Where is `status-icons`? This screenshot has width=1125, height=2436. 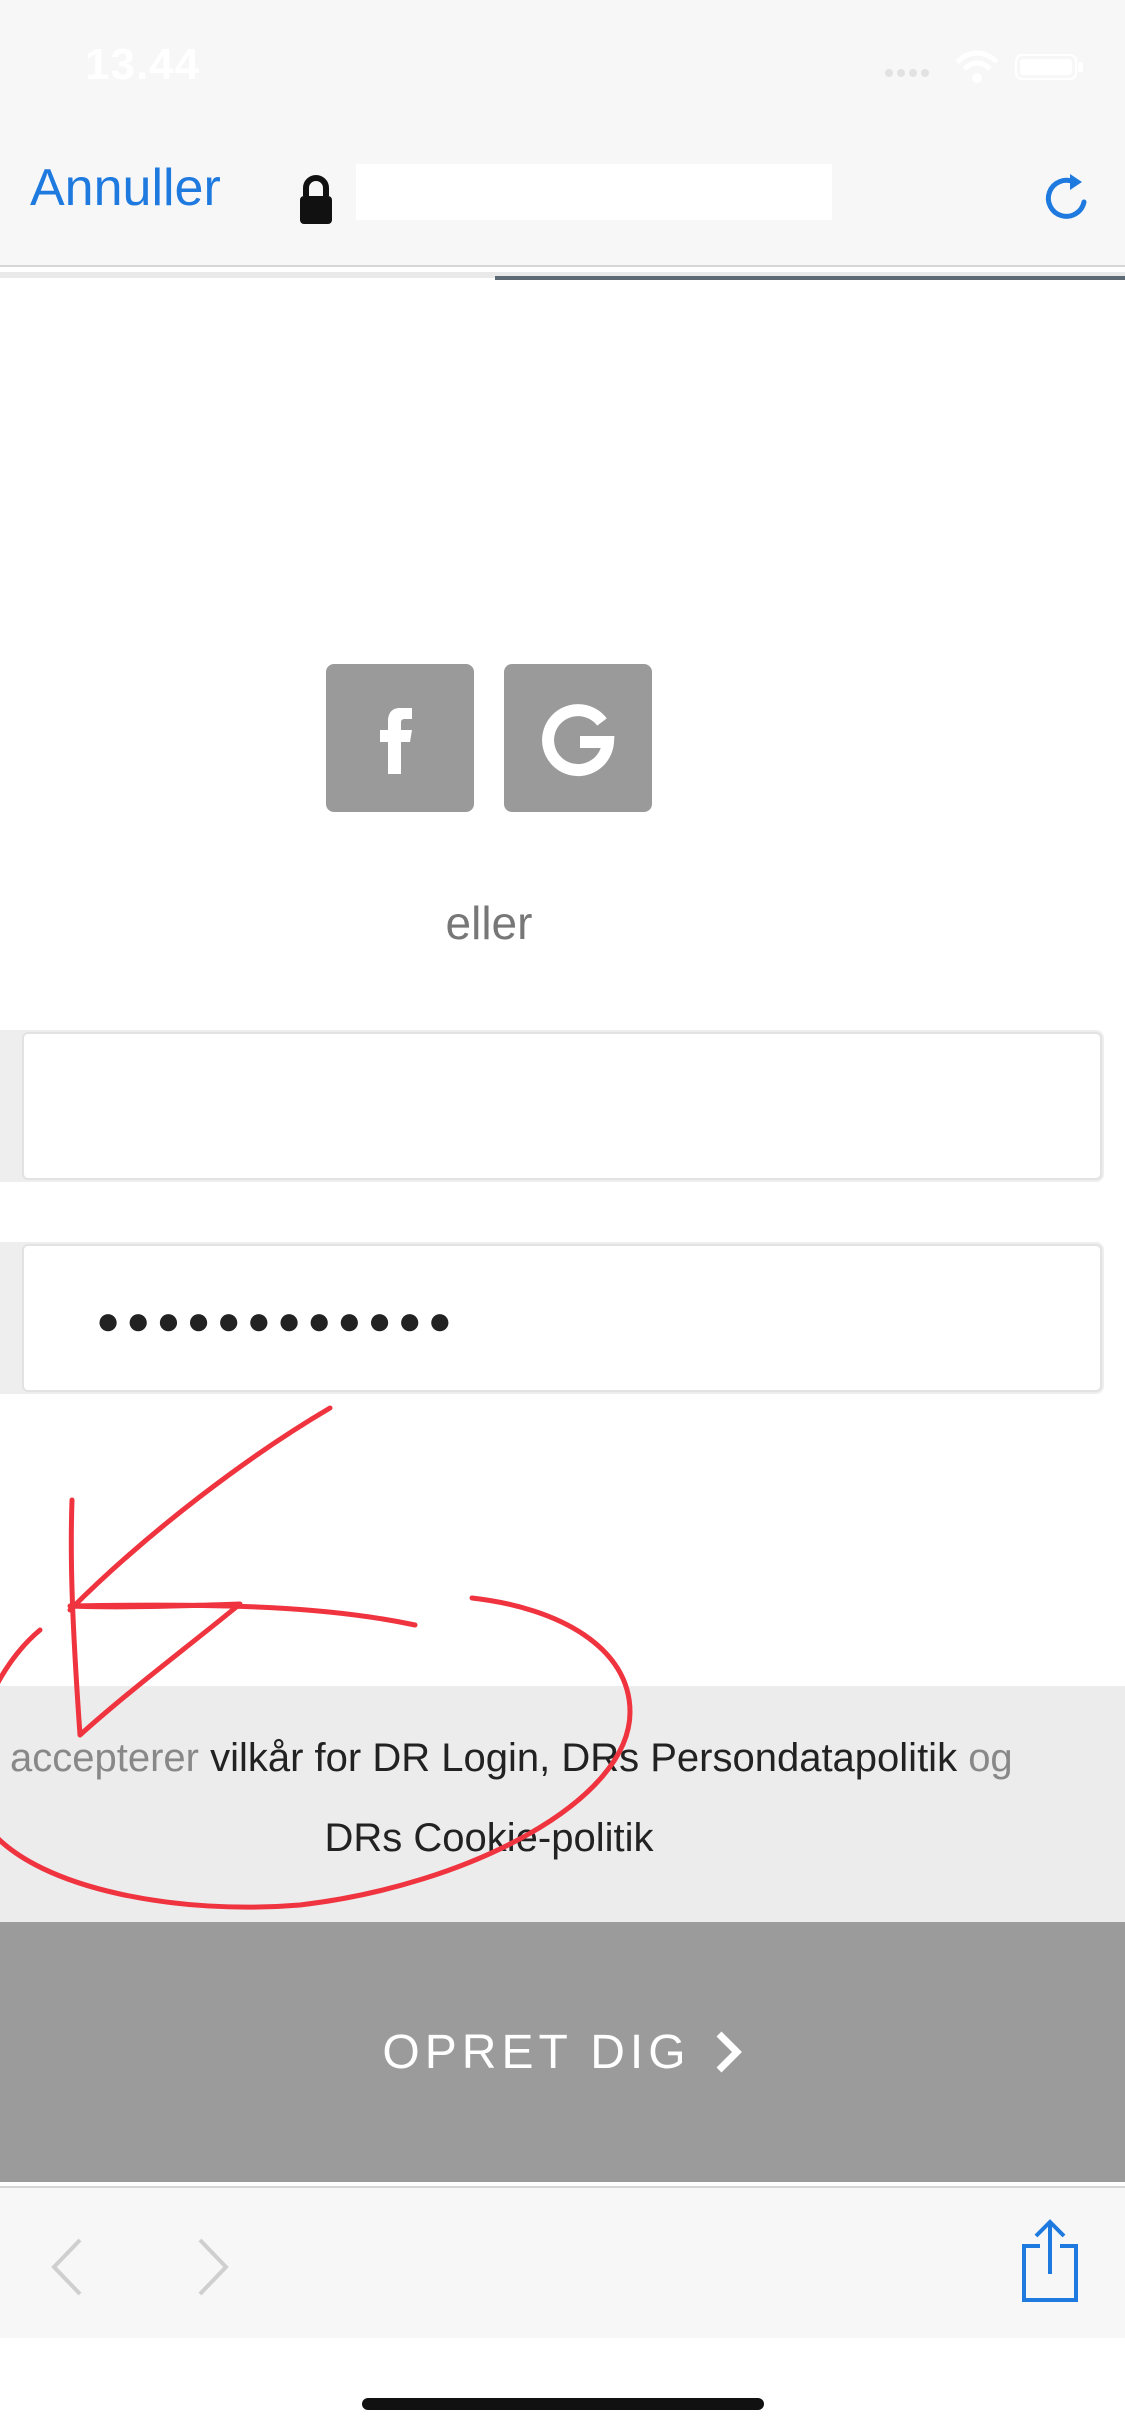
status-icons is located at coordinates (984, 67).